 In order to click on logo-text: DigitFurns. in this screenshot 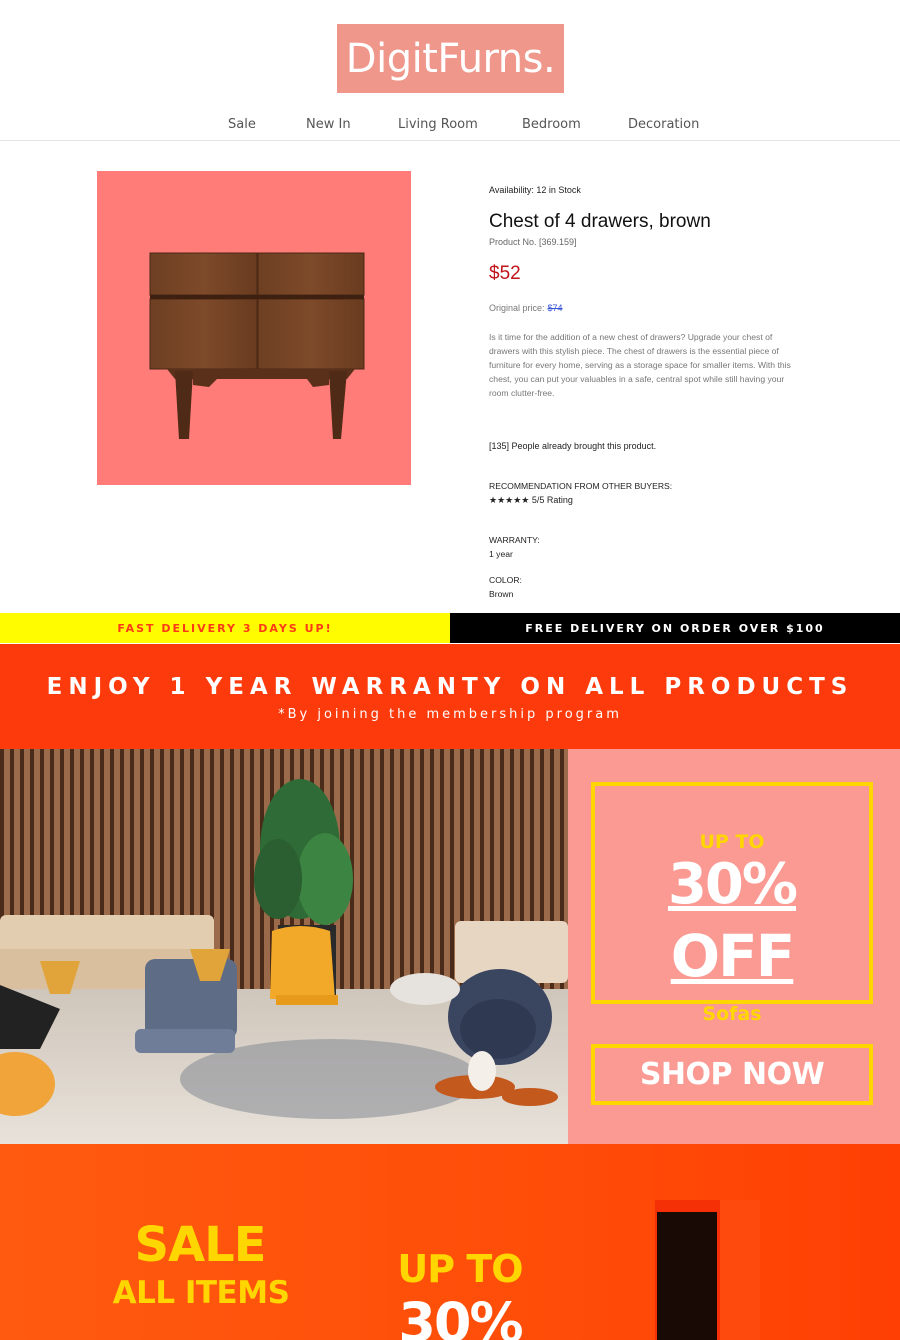, I will do `click(450, 58)`.